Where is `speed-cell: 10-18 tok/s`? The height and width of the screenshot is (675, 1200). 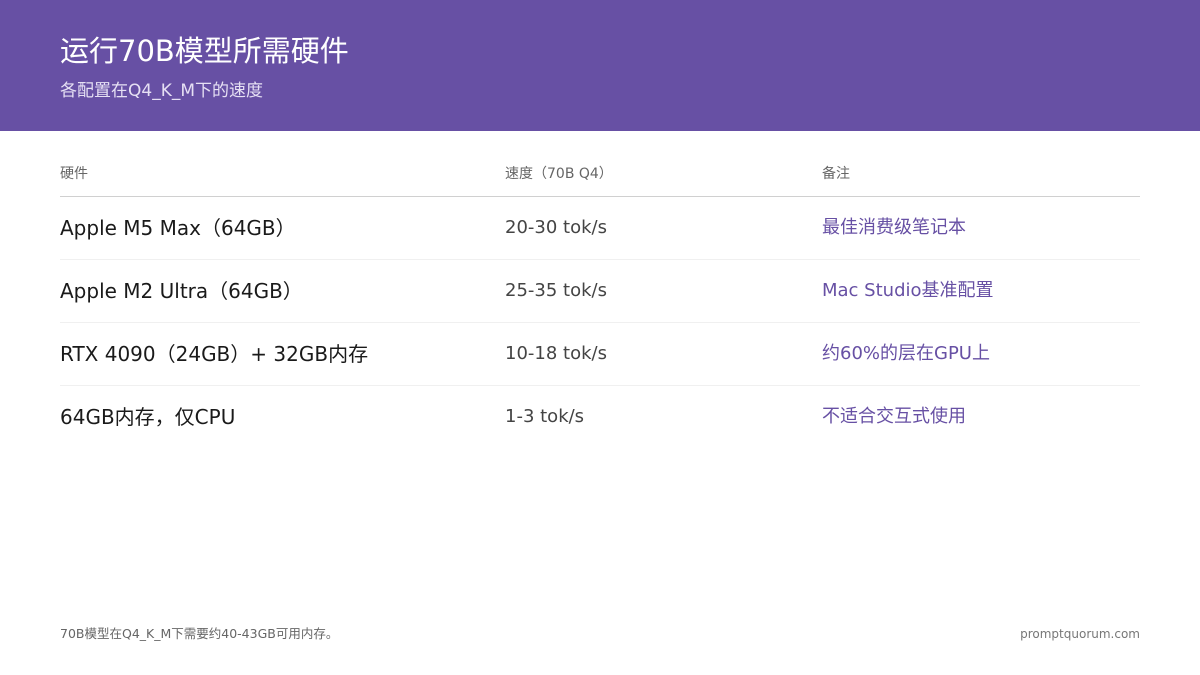 speed-cell: 10-18 tok/s is located at coordinates (556, 353).